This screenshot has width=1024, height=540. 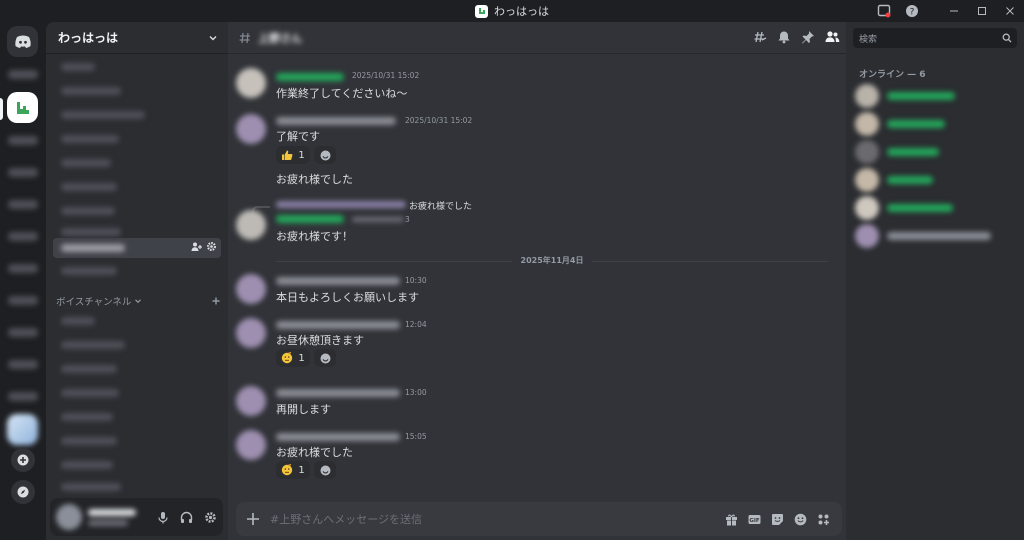 What do you see at coordinates (784, 37) in the screenshot?
I see `bell-icon` at bounding box center [784, 37].